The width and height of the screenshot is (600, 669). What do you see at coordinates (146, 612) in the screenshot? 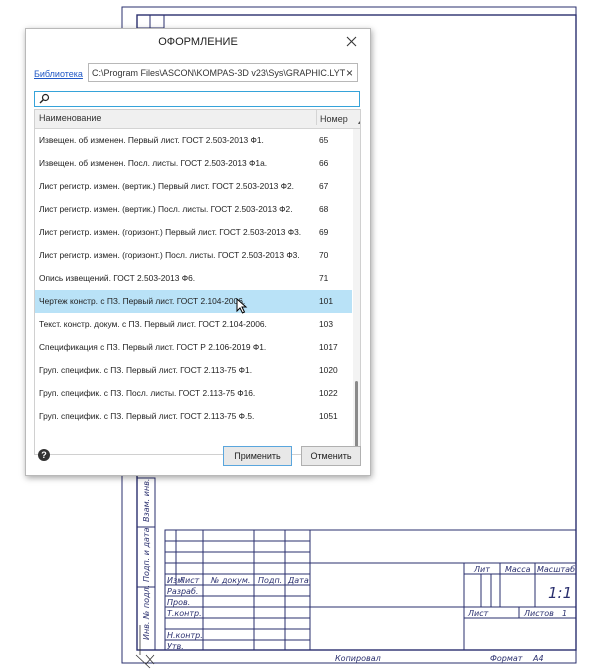
I see `label-inv-podl: Инв. № подл.` at bounding box center [146, 612].